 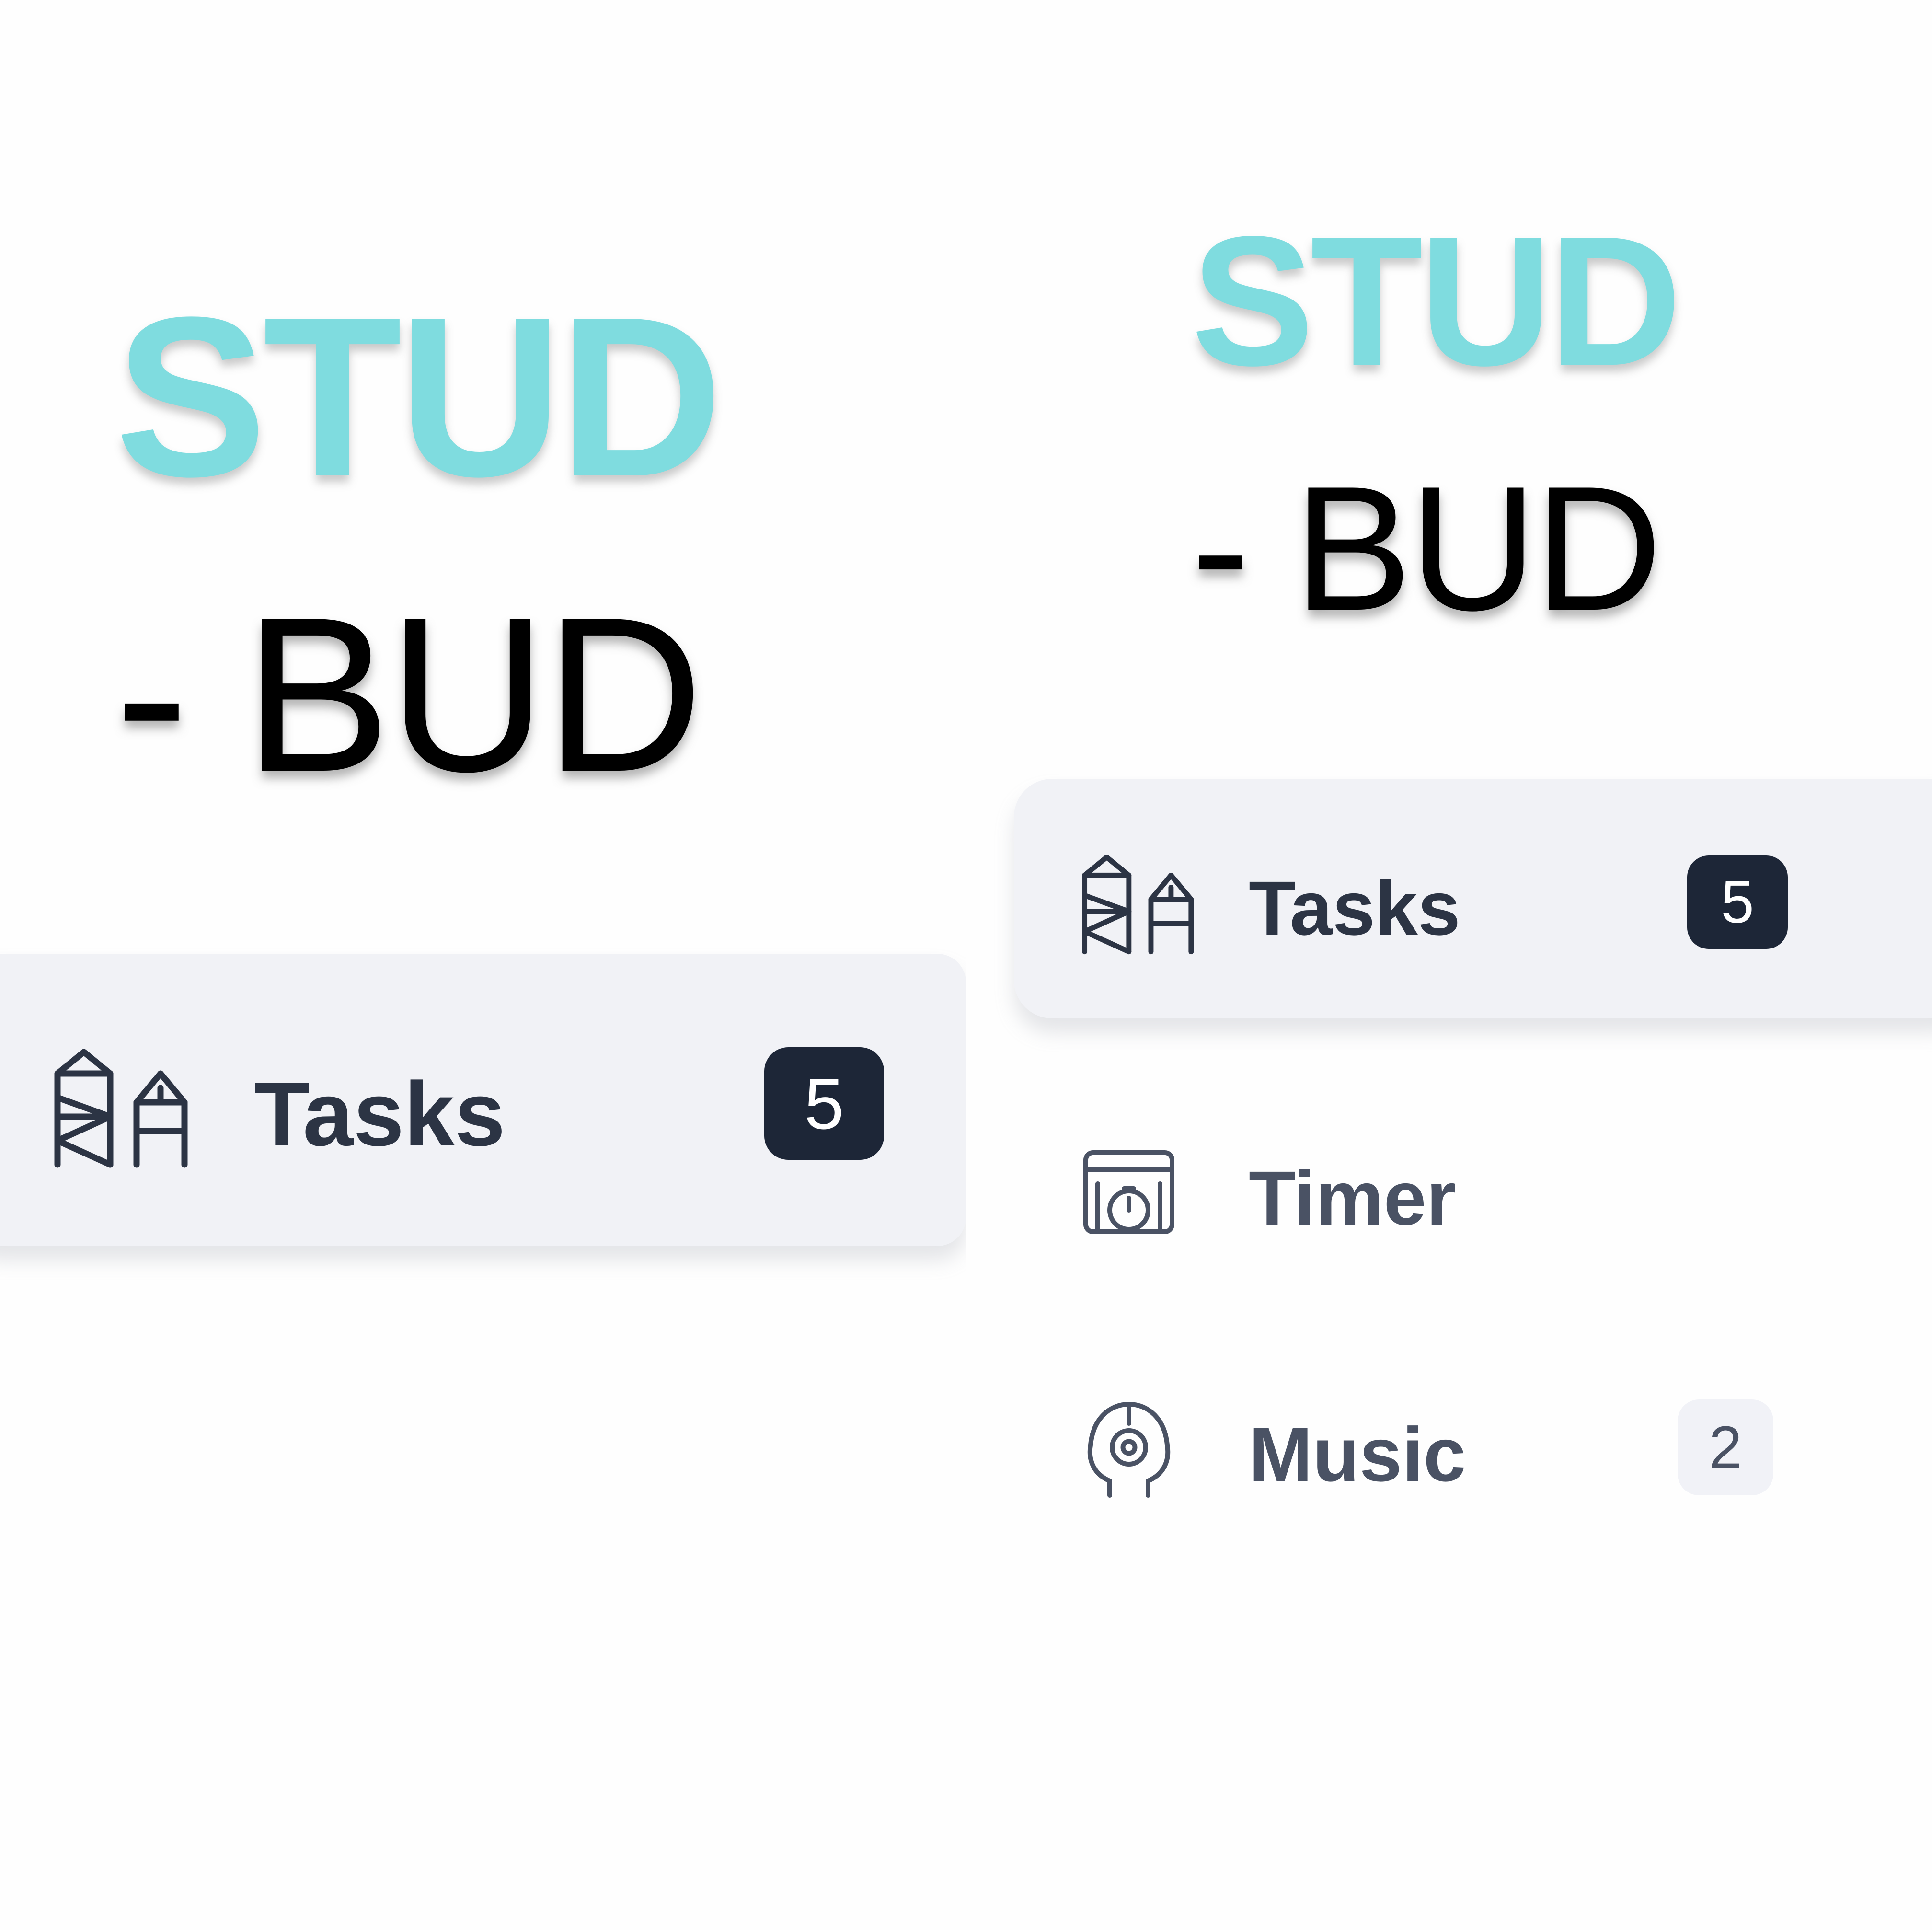 I want to click on sidebar-item-label: Timer, so click(x=1352, y=1198).